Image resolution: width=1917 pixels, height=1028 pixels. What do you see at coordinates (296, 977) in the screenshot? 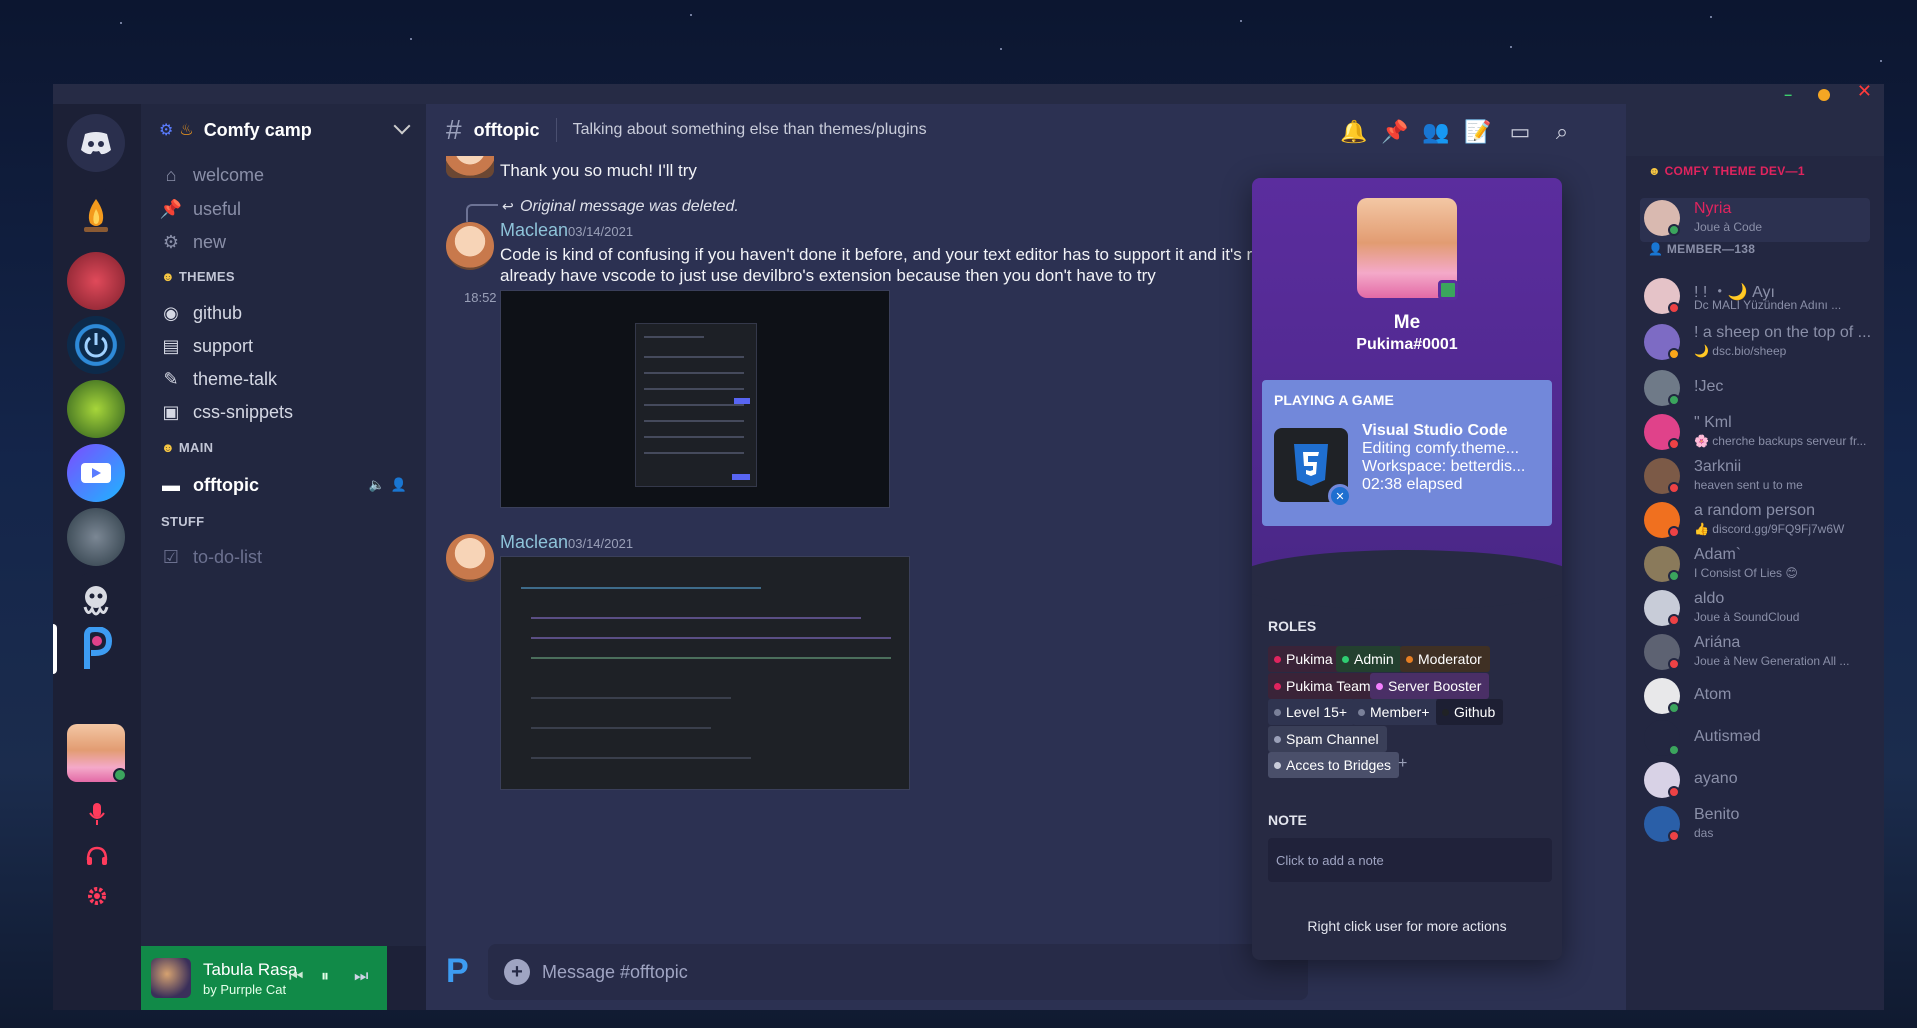
I see `previous-track-icon: ⏮` at bounding box center [296, 977].